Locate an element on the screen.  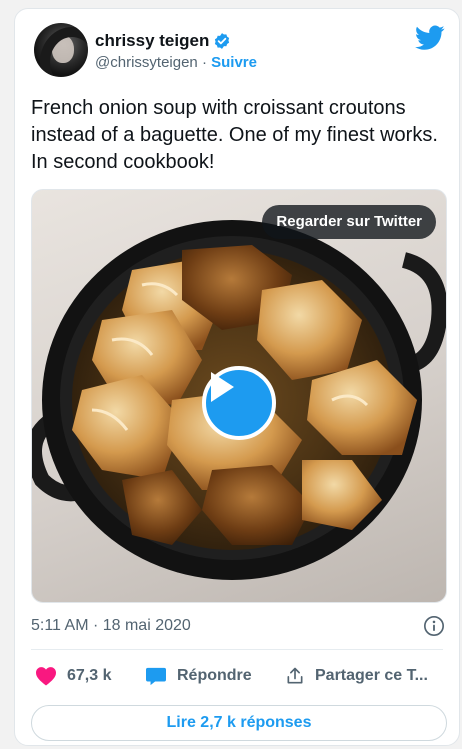
author-handle: @chrissyteigen is located at coordinates (146, 62).